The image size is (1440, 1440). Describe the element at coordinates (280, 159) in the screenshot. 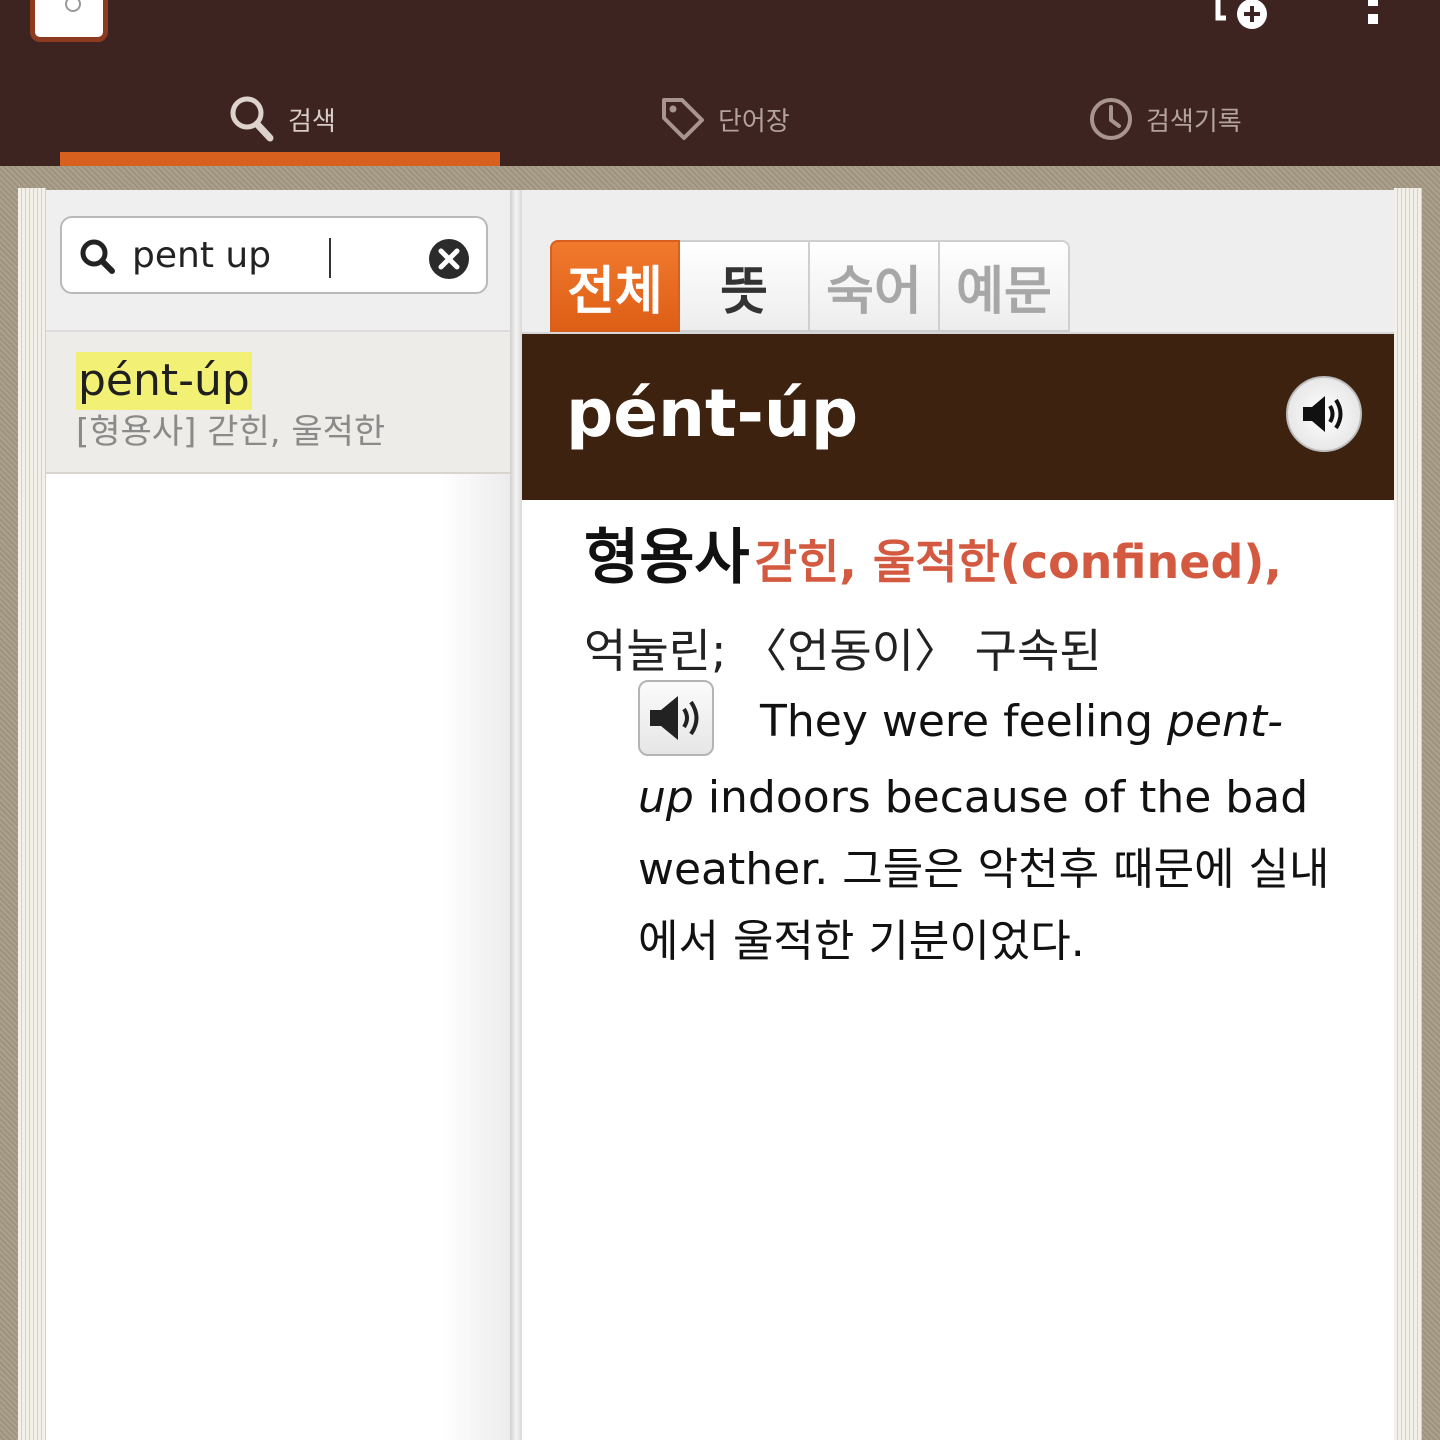

I see `active-tab-indicator` at that location.